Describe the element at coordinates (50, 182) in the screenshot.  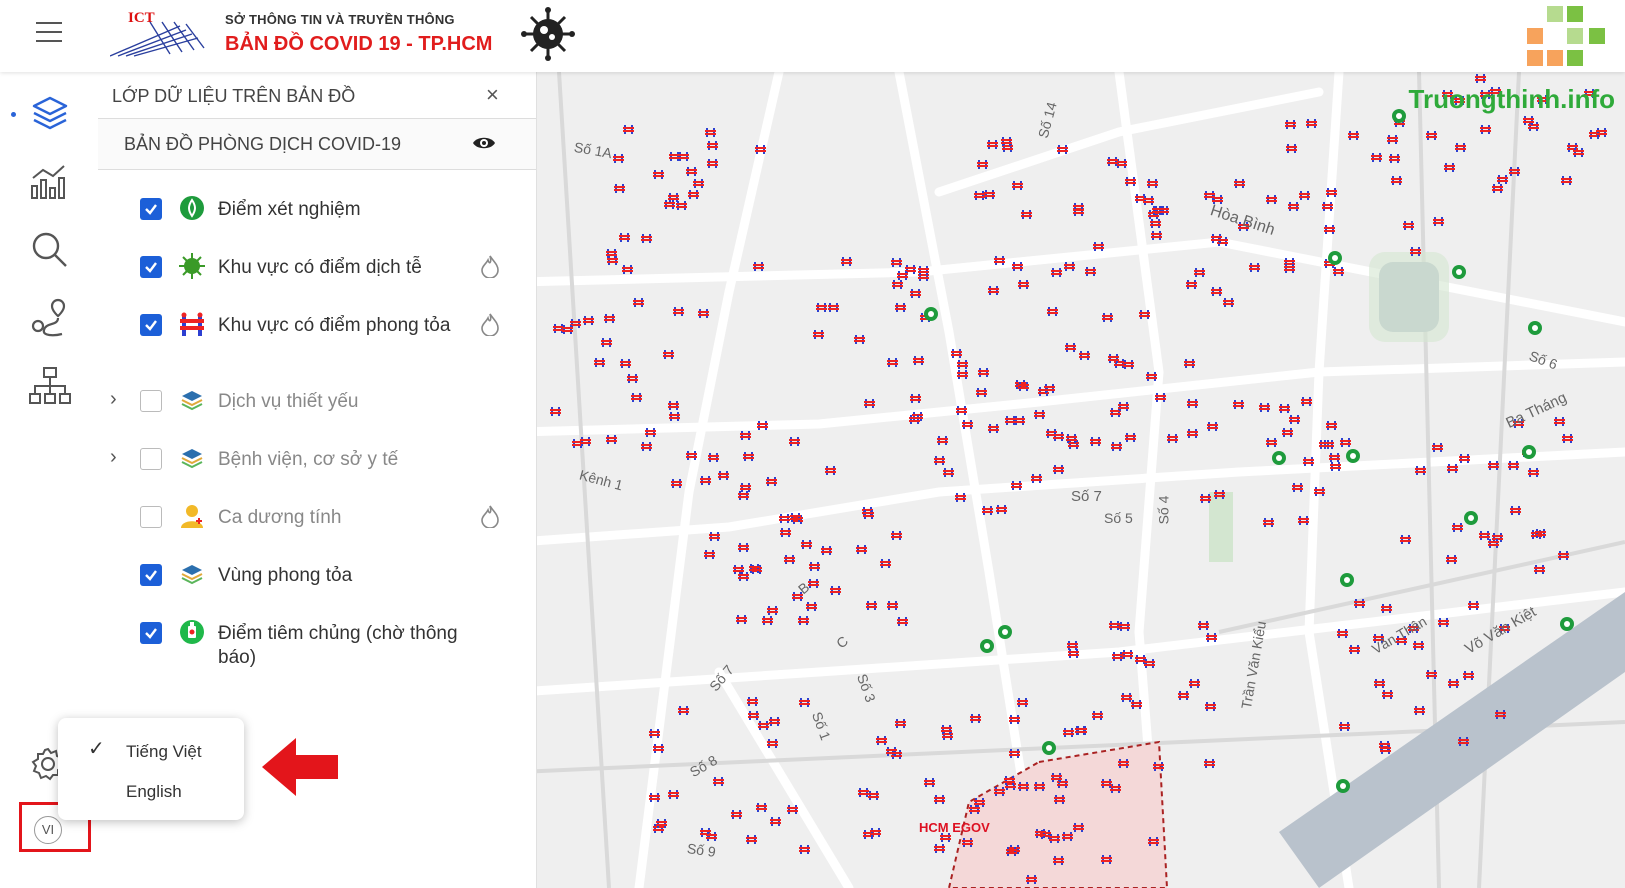
I see `statistics-icon` at that location.